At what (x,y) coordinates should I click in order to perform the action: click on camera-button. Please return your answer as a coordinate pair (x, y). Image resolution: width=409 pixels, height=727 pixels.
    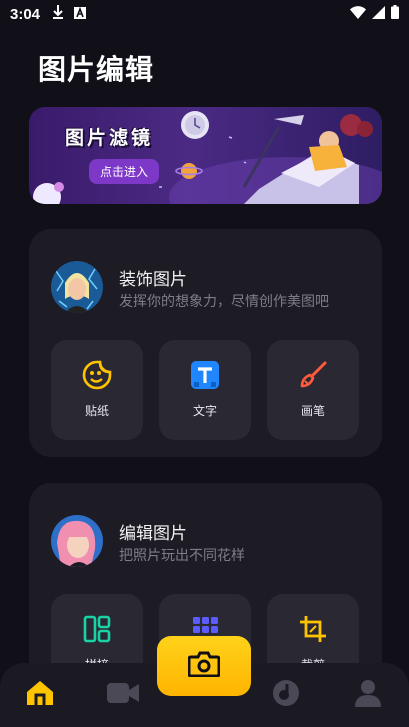
    Looking at the image, I should click on (204, 666).